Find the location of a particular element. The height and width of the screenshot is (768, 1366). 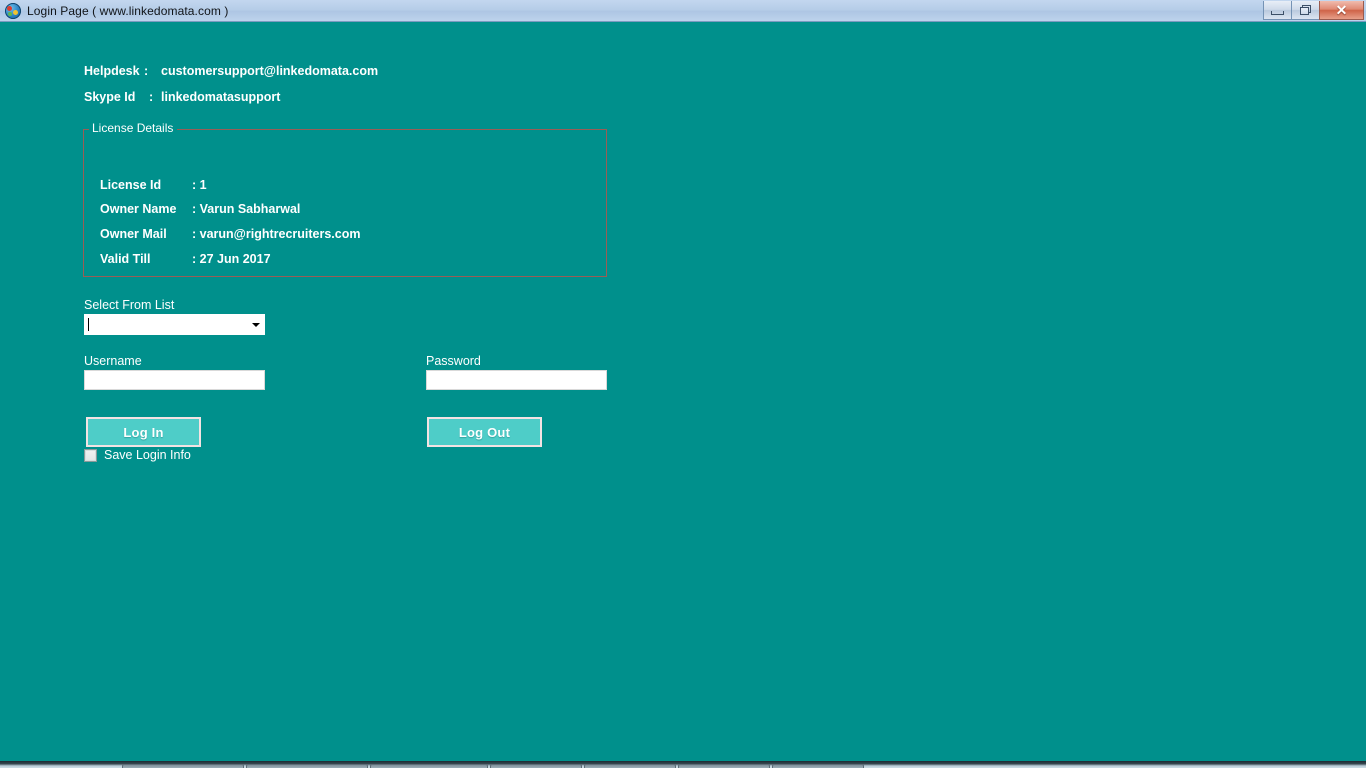

window-titlebar: Login Page ( www.linkedomata.com ) ✕ is located at coordinates (683, 11).